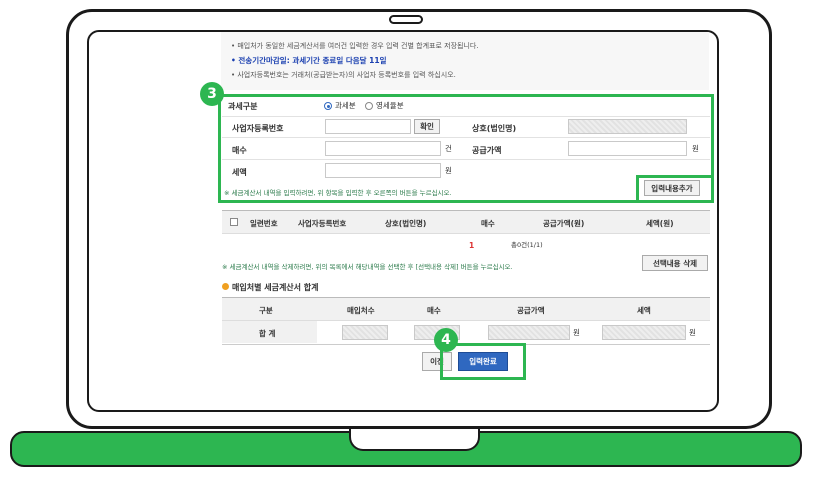 This screenshot has width=828, height=483. Describe the element at coordinates (414, 440) in the screenshot. I see `laptop-notch` at that location.